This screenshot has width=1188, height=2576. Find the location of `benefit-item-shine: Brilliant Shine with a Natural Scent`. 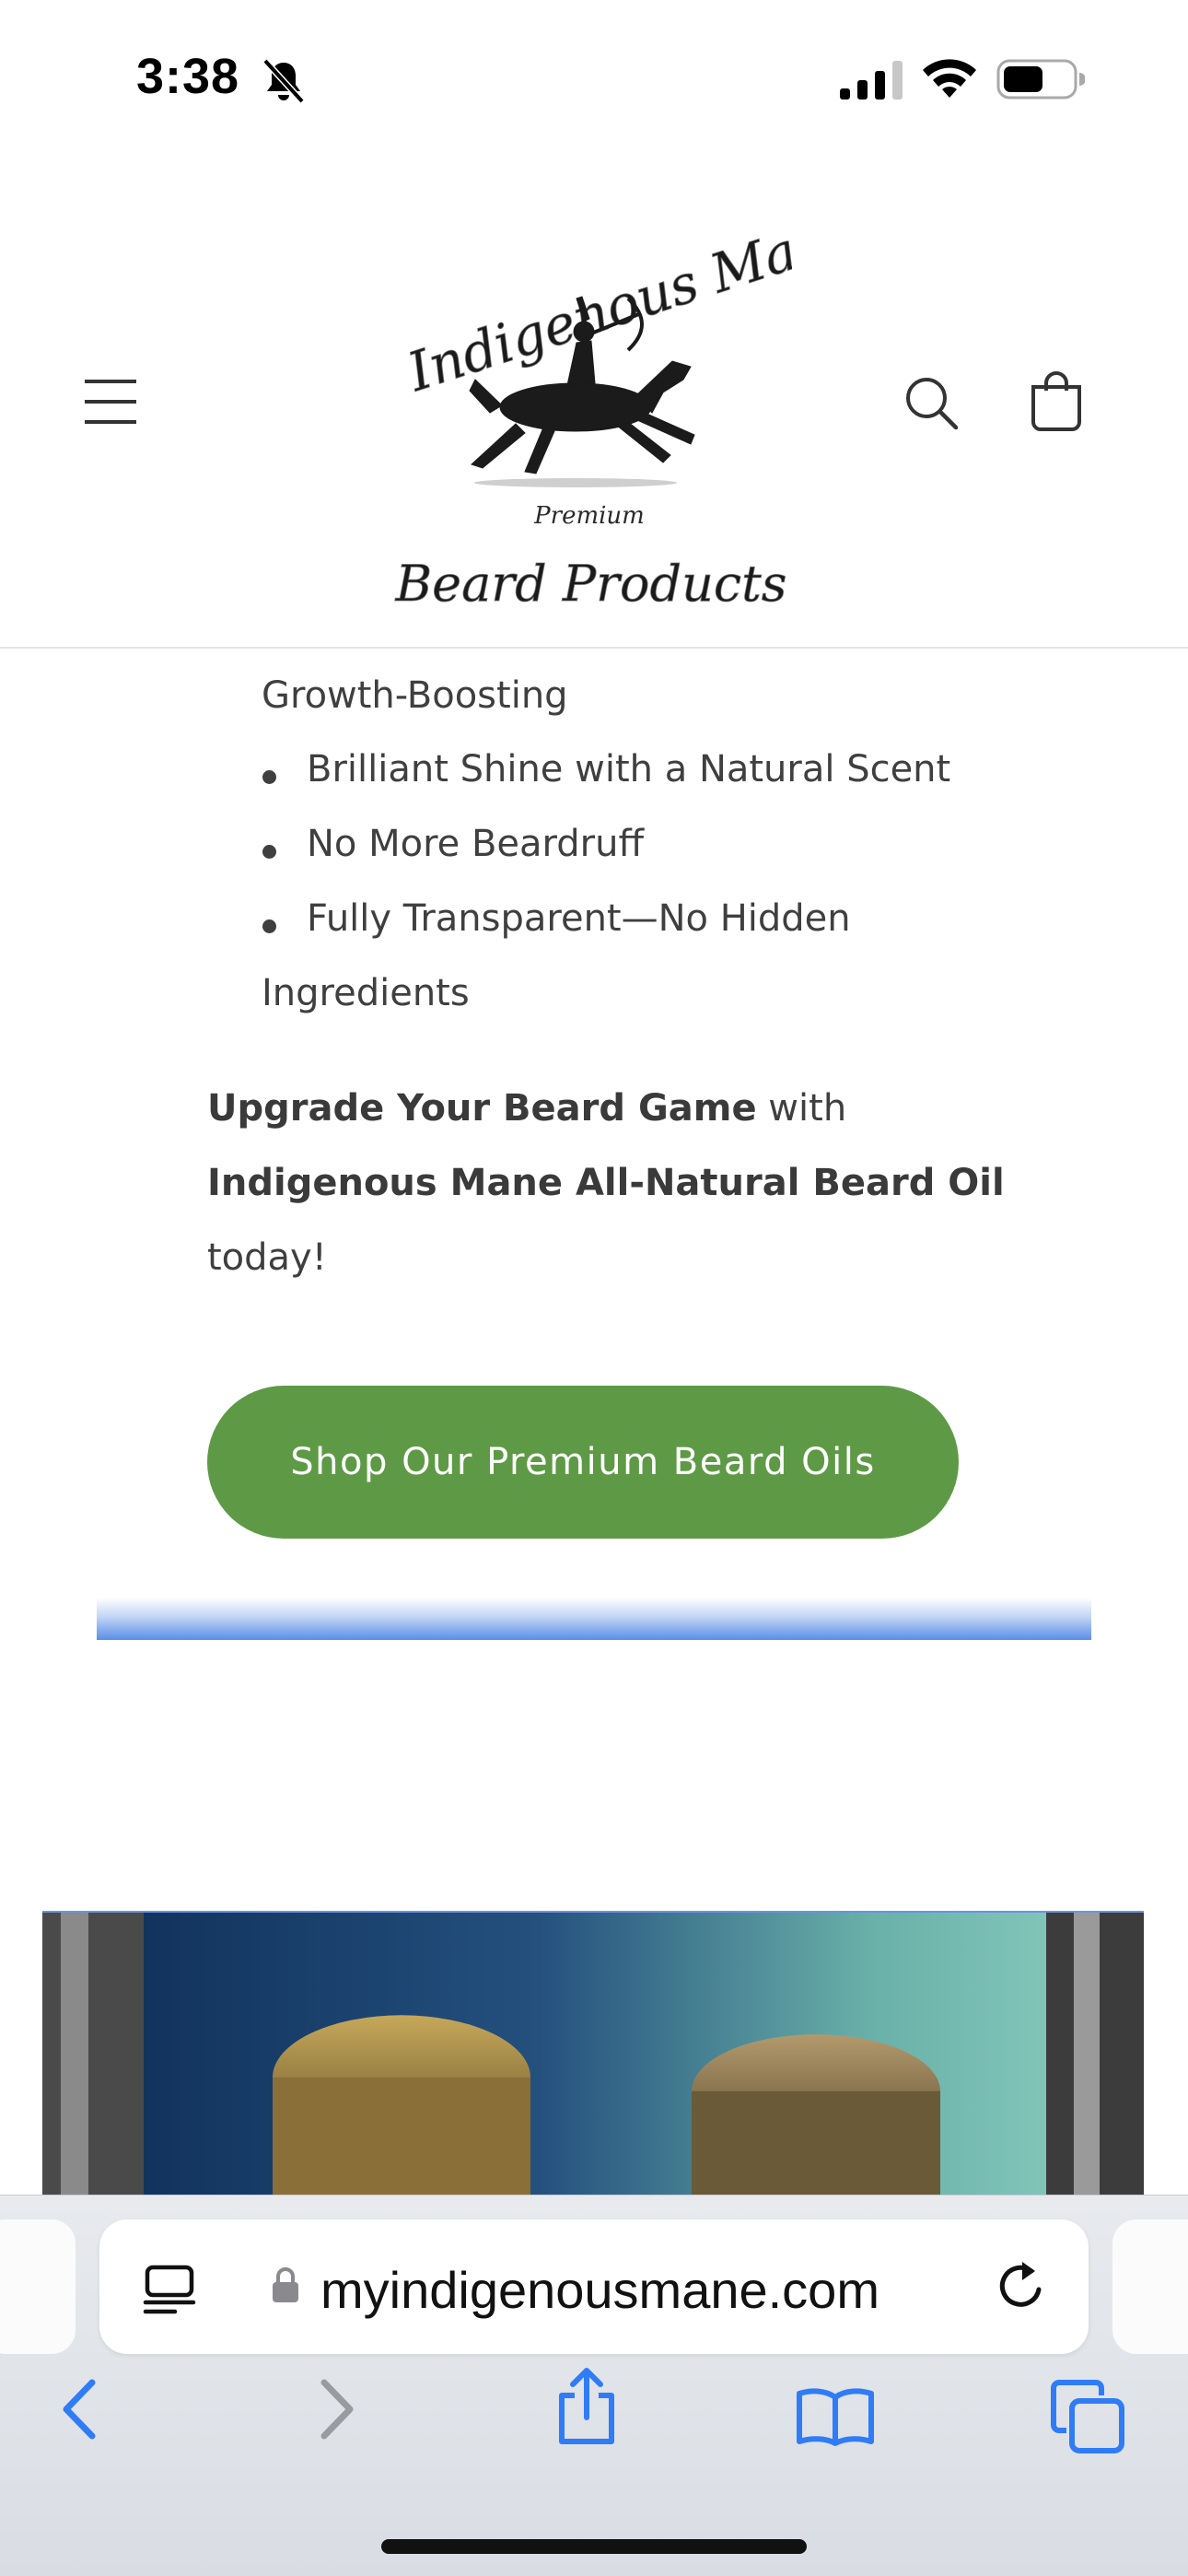

benefit-item-shine: Brilliant Shine with a Natural Scent is located at coordinates (629, 769).